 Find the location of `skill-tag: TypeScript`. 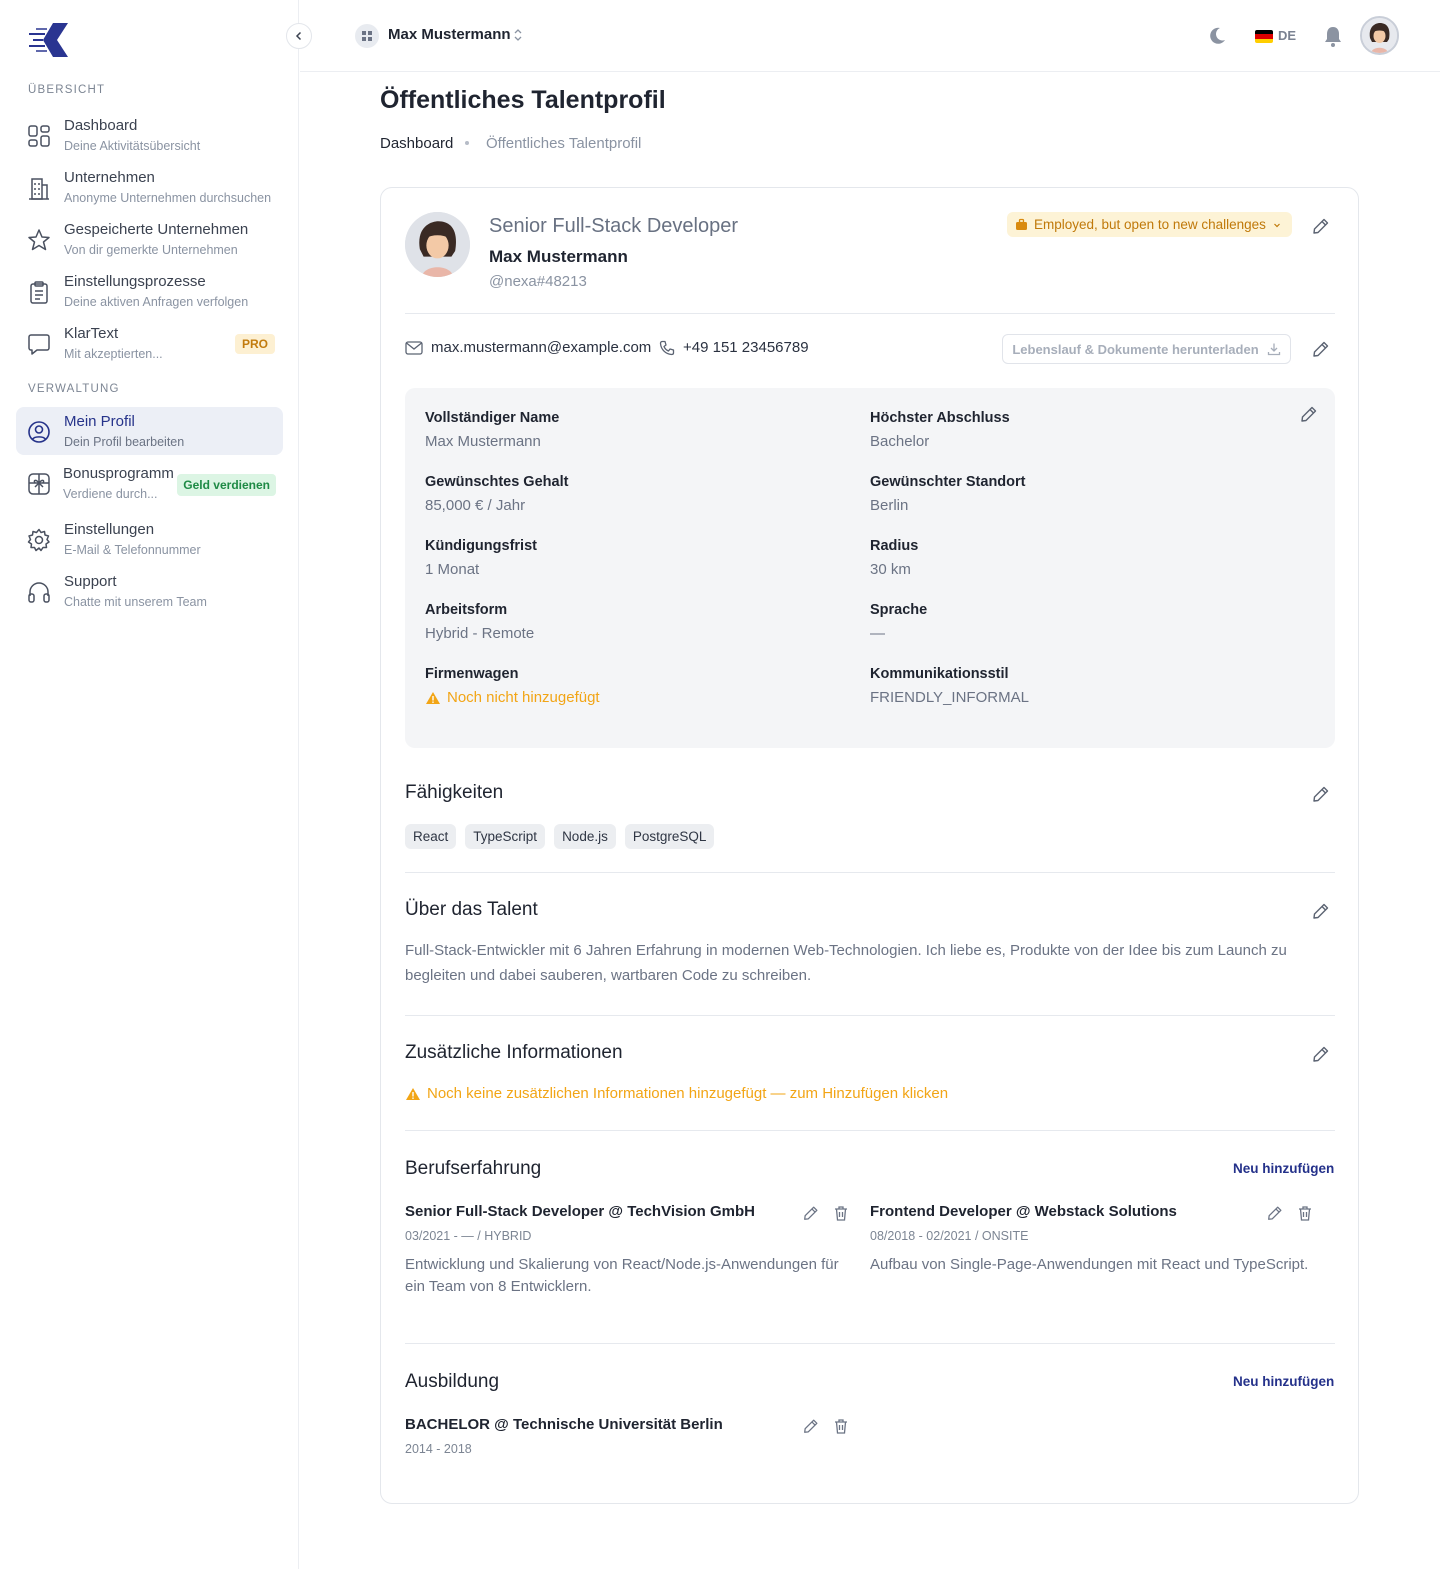

skill-tag: TypeScript is located at coordinates (505, 836).